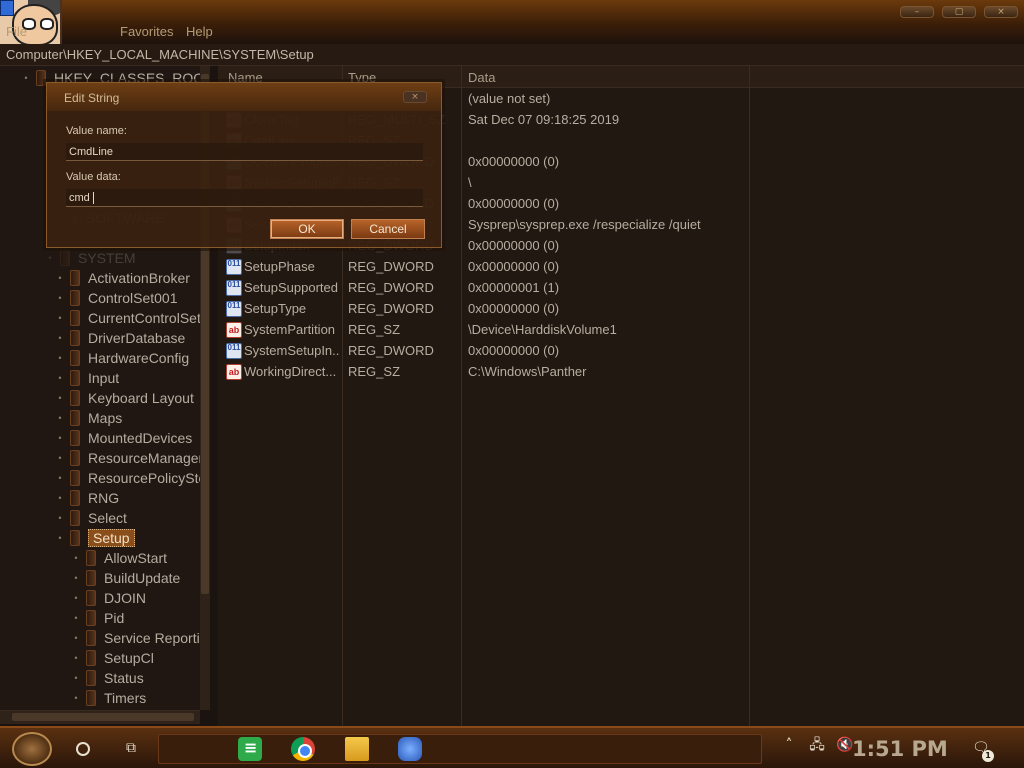  What do you see at coordinates (128, 458) in the screenshot?
I see `tree-item: • ResourceManager` at bounding box center [128, 458].